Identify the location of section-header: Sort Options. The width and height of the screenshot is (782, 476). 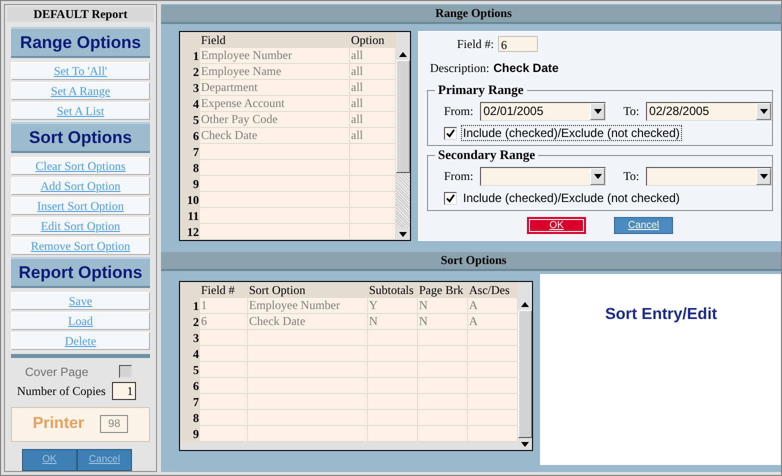
(471, 261).